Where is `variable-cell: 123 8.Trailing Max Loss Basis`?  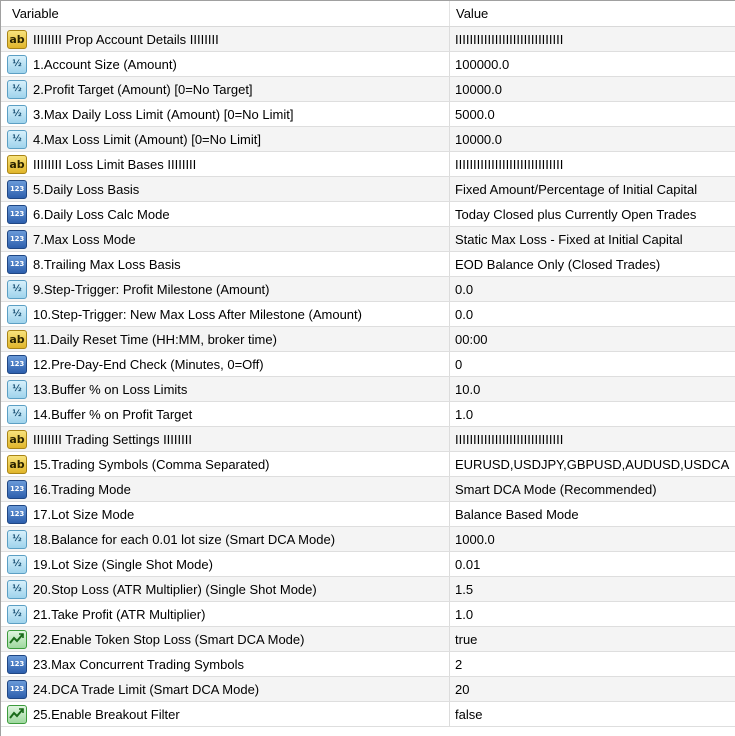
variable-cell: 123 8.Trailing Max Loss Basis is located at coordinates (225, 264).